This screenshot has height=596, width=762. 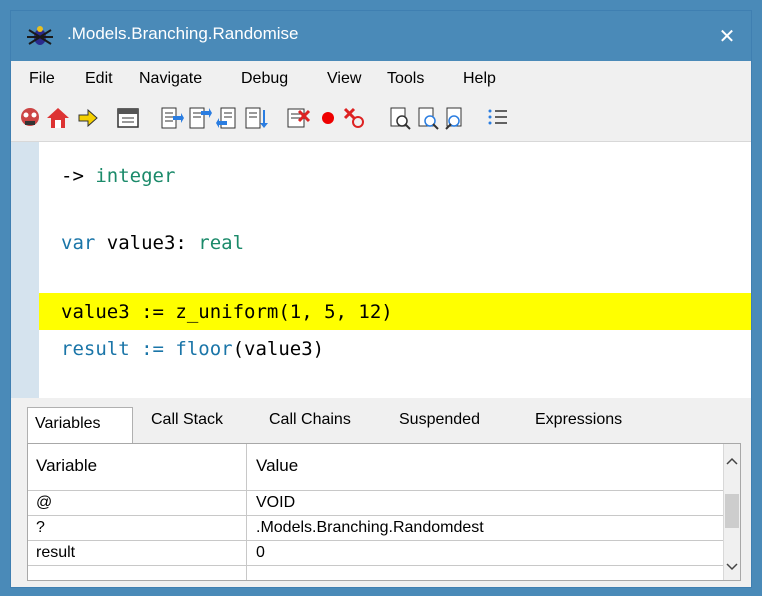 I want to click on variable-value: VOID, so click(x=276, y=502).